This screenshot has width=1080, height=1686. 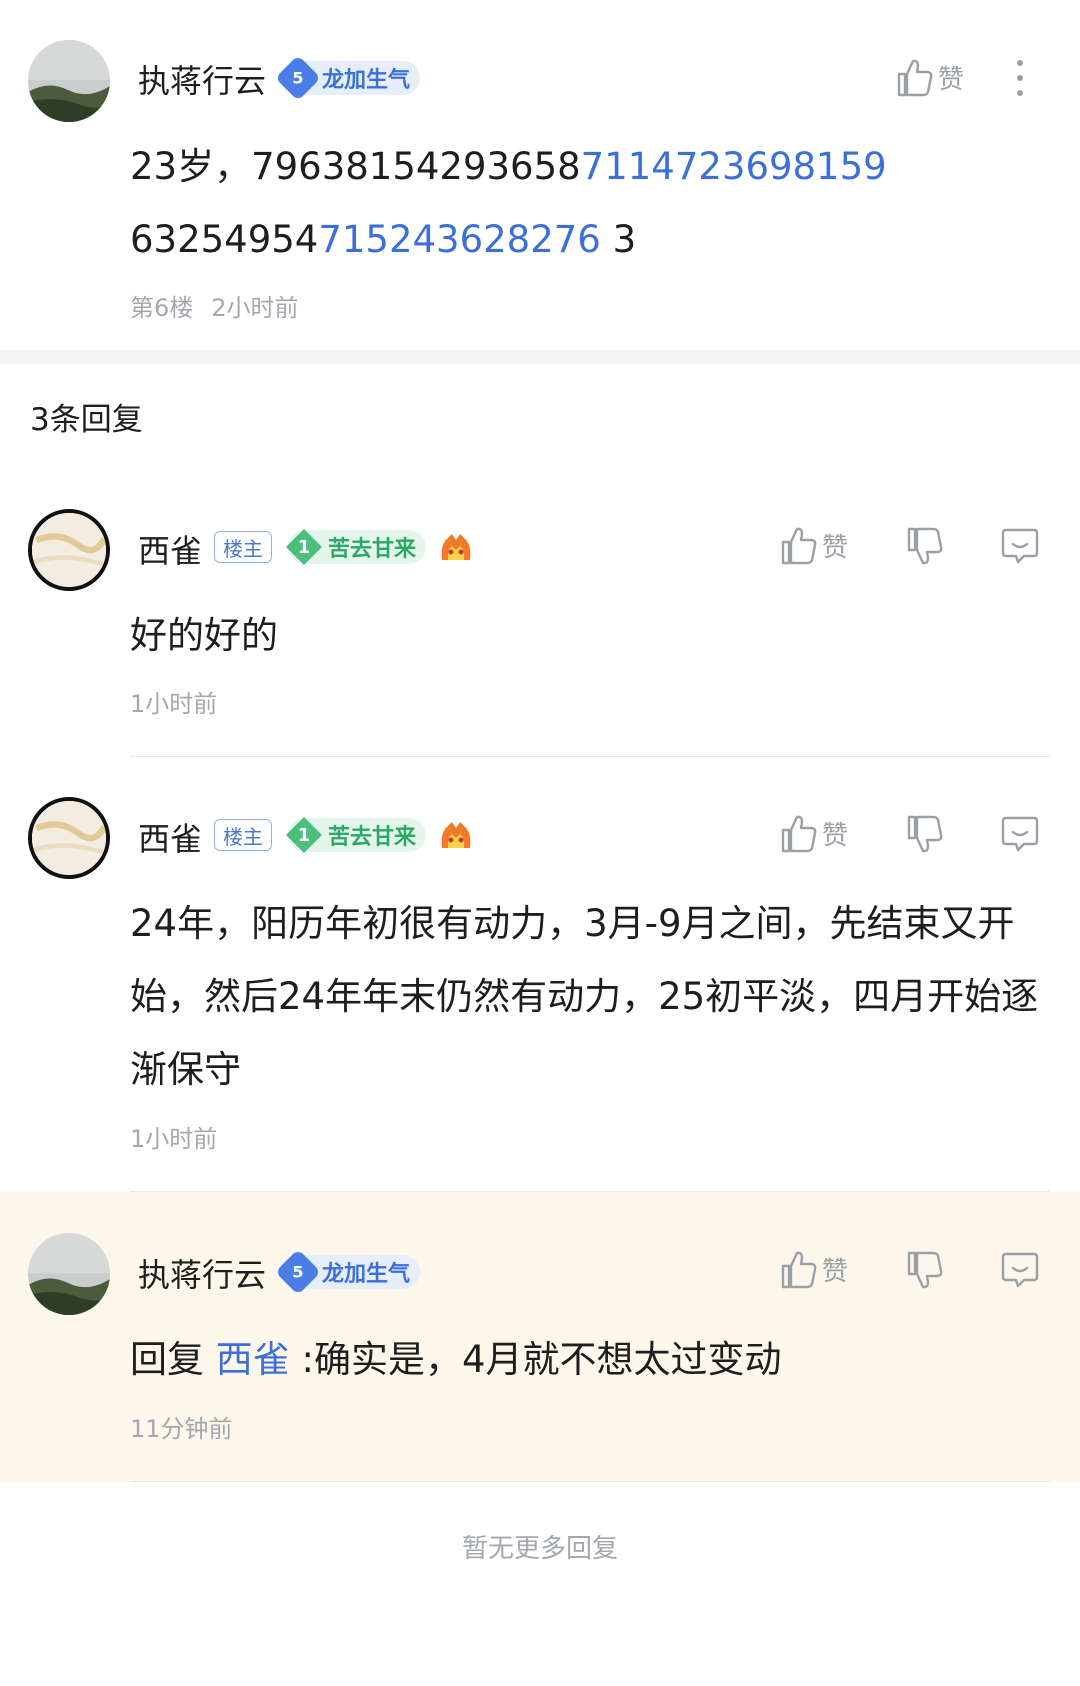 What do you see at coordinates (255, 308) in the screenshot?
I see `post-time: 2小时前` at bounding box center [255, 308].